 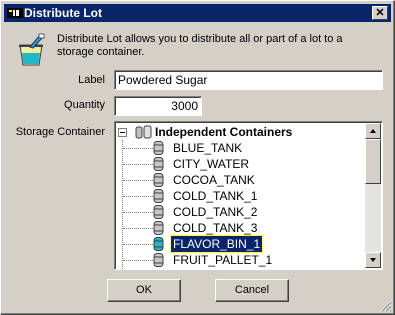 What do you see at coordinates (197, 13) in the screenshot?
I see `title-bar: Distribute Lot ✕` at bounding box center [197, 13].